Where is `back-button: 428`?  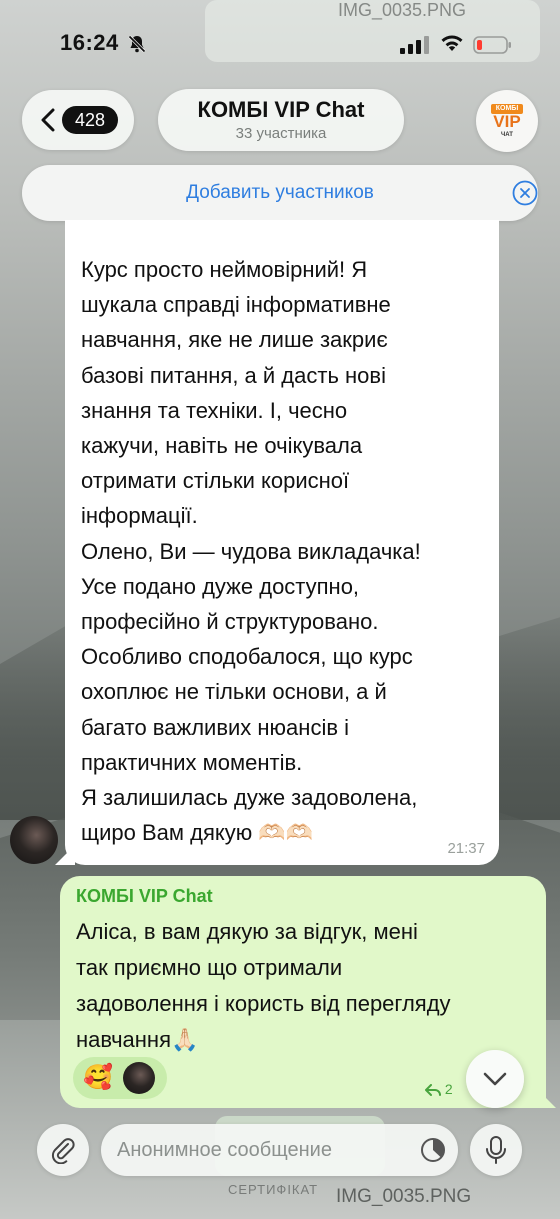
back-button: 428 is located at coordinates (78, 120).